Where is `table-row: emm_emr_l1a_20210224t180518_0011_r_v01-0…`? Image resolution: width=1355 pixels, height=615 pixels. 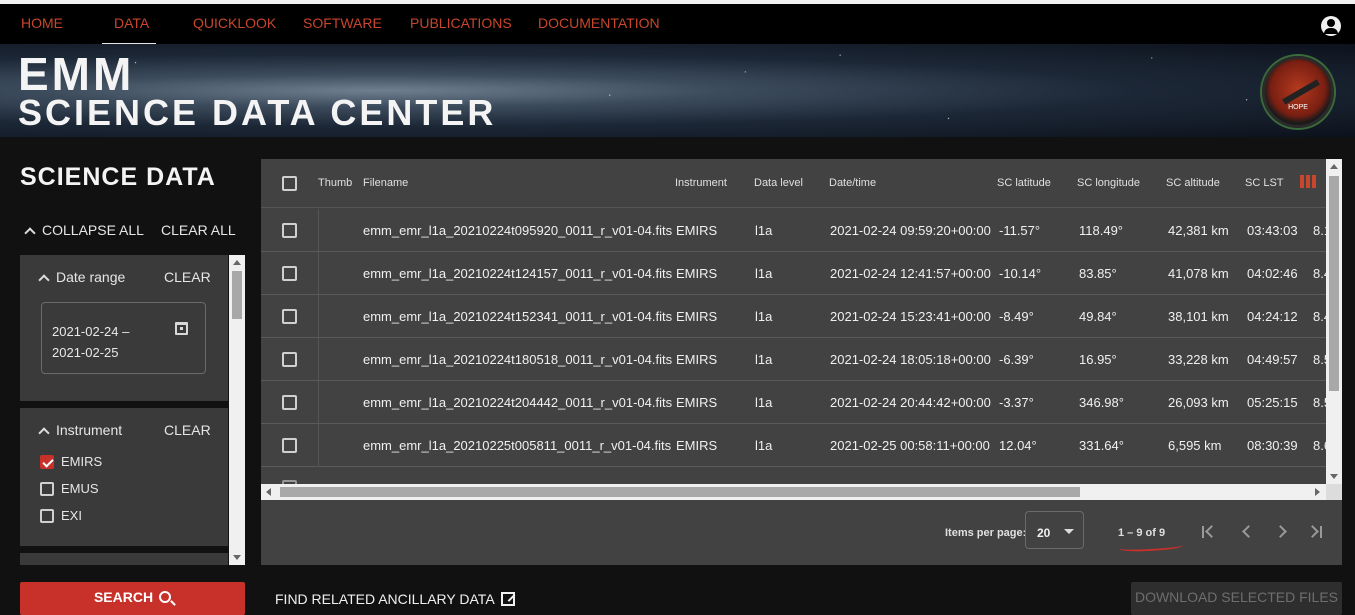
table-row: emm_emr_l1a_20210224t180518_0011_r_v01-0… is located at coordinates (796, 359).